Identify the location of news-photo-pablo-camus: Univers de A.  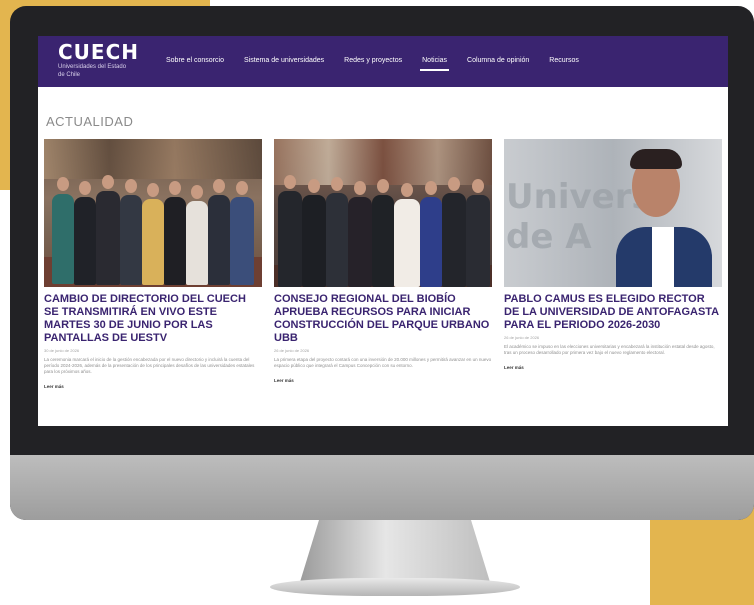
(613, 213).